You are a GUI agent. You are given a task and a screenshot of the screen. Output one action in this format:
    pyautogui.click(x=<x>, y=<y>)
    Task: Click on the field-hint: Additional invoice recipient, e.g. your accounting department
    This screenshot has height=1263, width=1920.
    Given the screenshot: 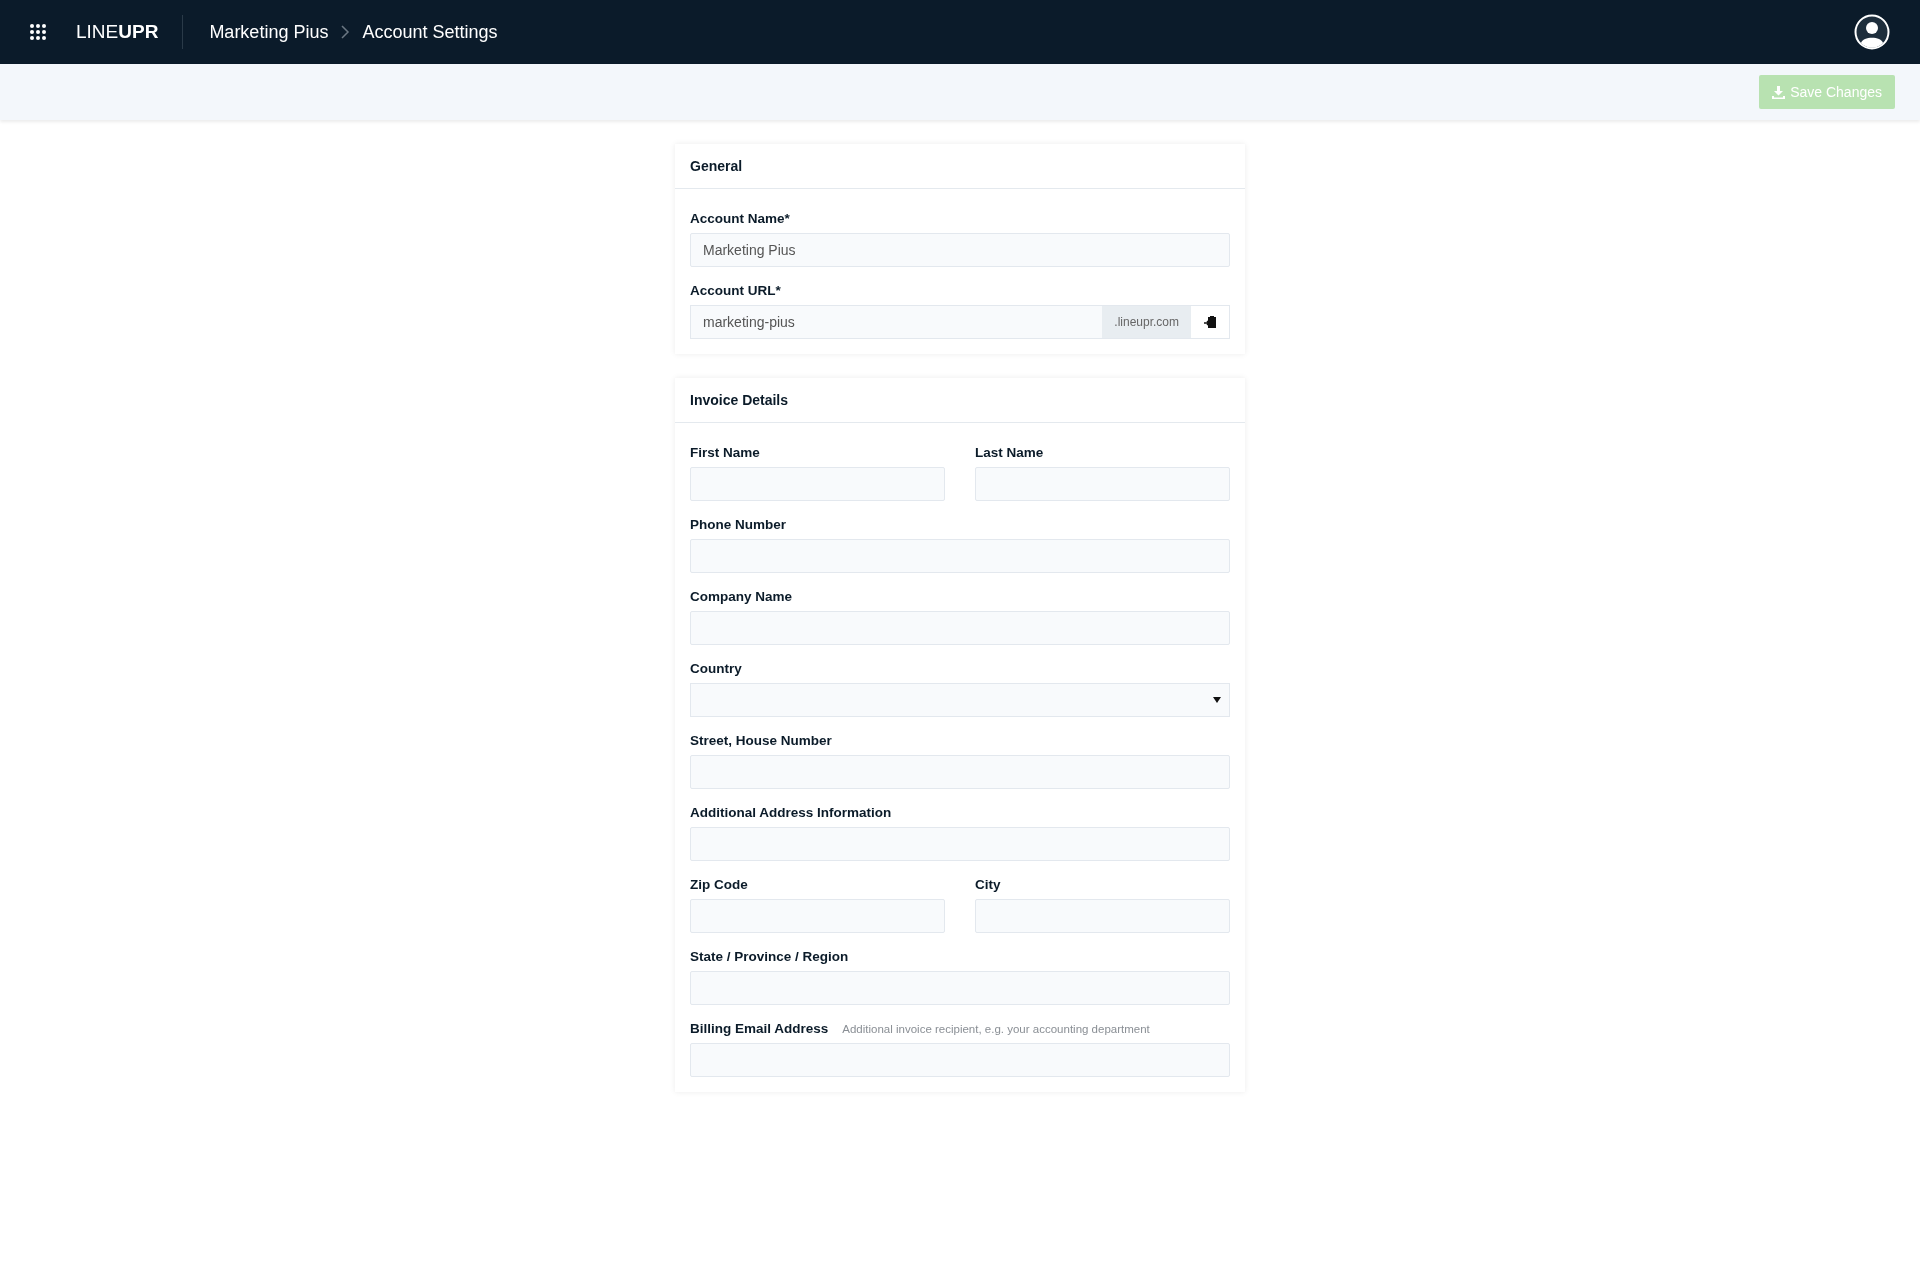 What is the action you would take?
    pyautogui.click(x=996, y=1029)
    